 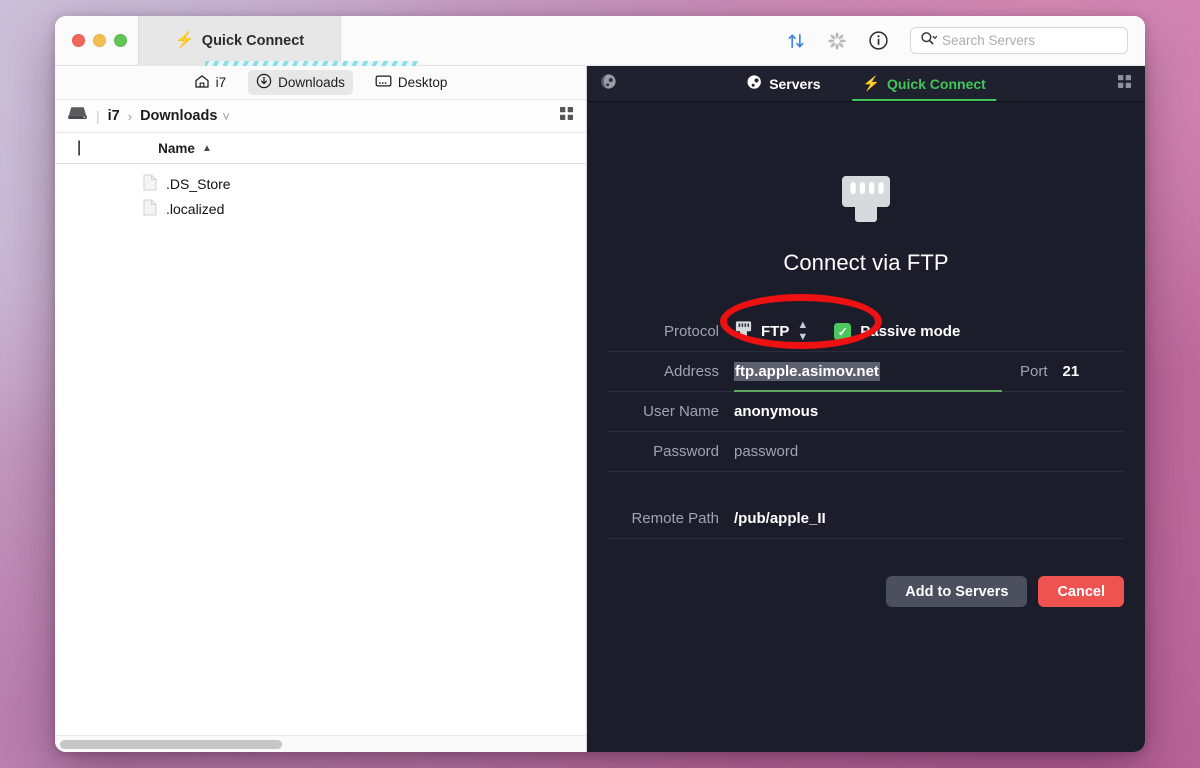 I want to click on download-circle-icon, so click(x=264, y=82).